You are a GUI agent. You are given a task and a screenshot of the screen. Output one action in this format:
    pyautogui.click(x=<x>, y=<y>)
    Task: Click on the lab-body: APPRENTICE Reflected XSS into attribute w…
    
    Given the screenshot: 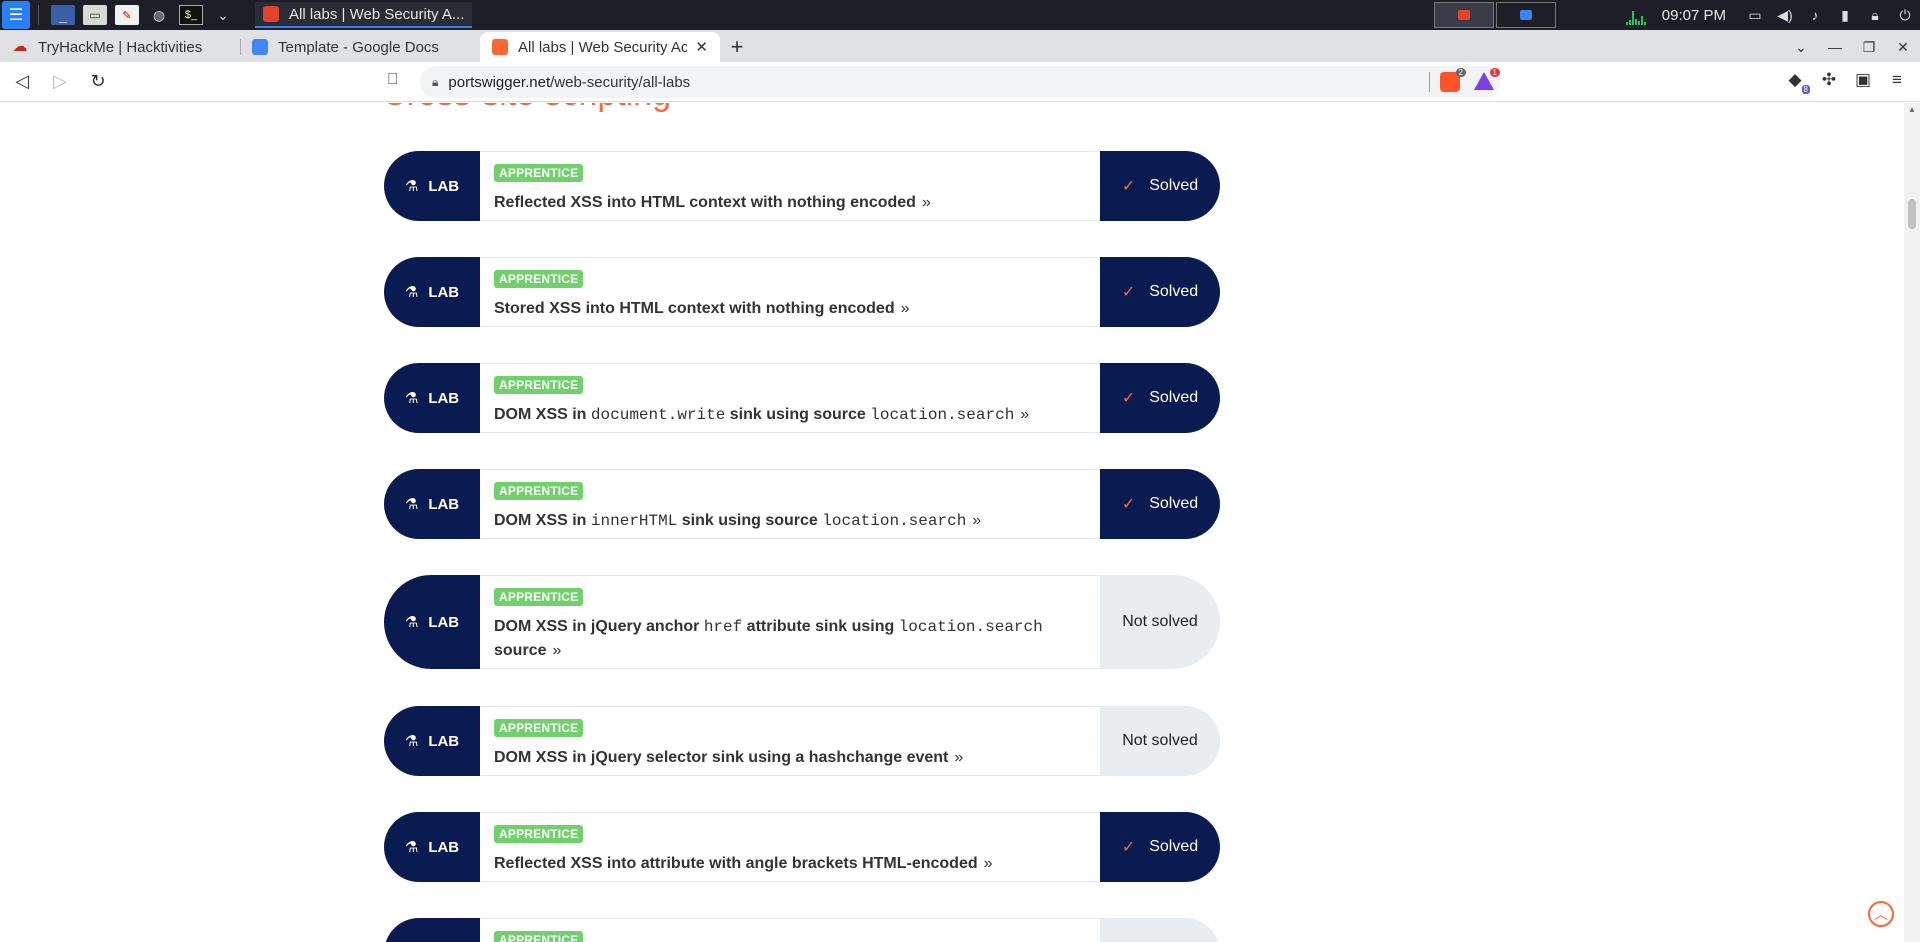 What is the action you would take?
    pyautogui.click(x=790, y=847)
    